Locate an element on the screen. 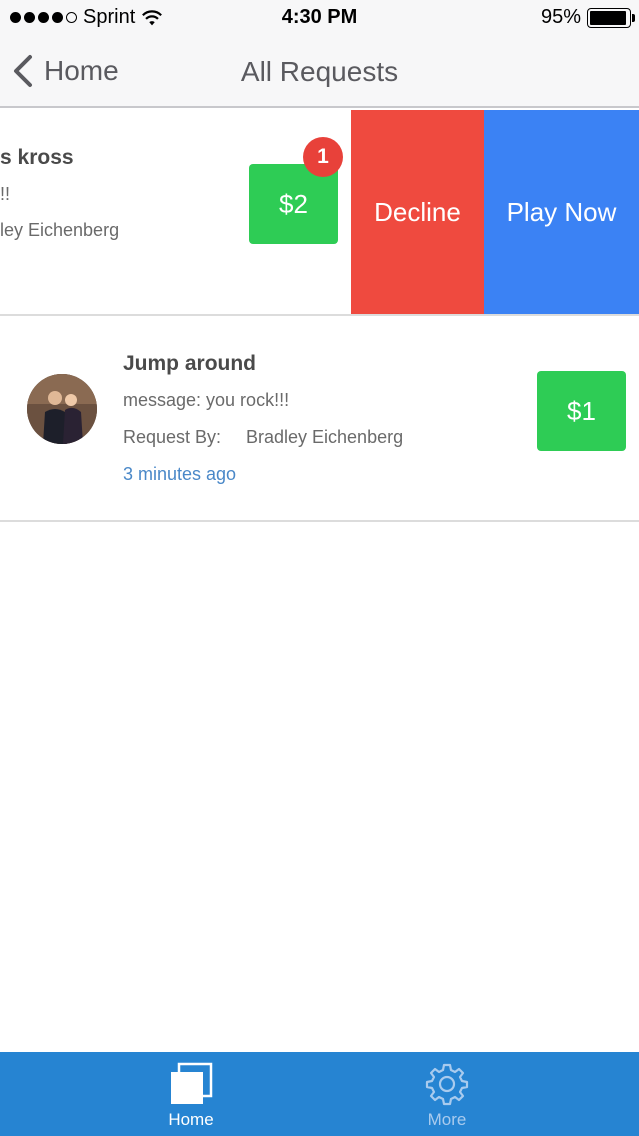 The height and width of the screenshot is (1136, 639). request-song-title: s kross is located at coordinates (37, 157).